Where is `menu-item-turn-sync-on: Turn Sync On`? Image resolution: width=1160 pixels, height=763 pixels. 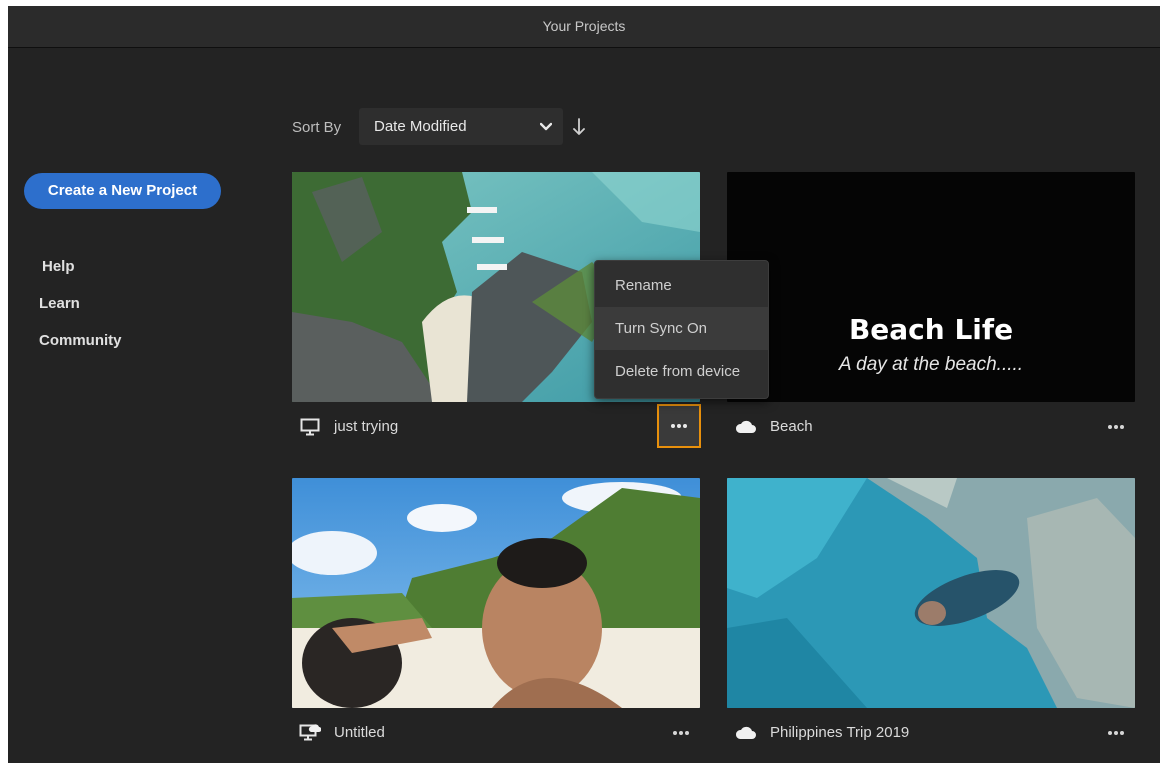 menu-item-turn-sync-on: Turn Sync On is located at coordinates (681, 328).